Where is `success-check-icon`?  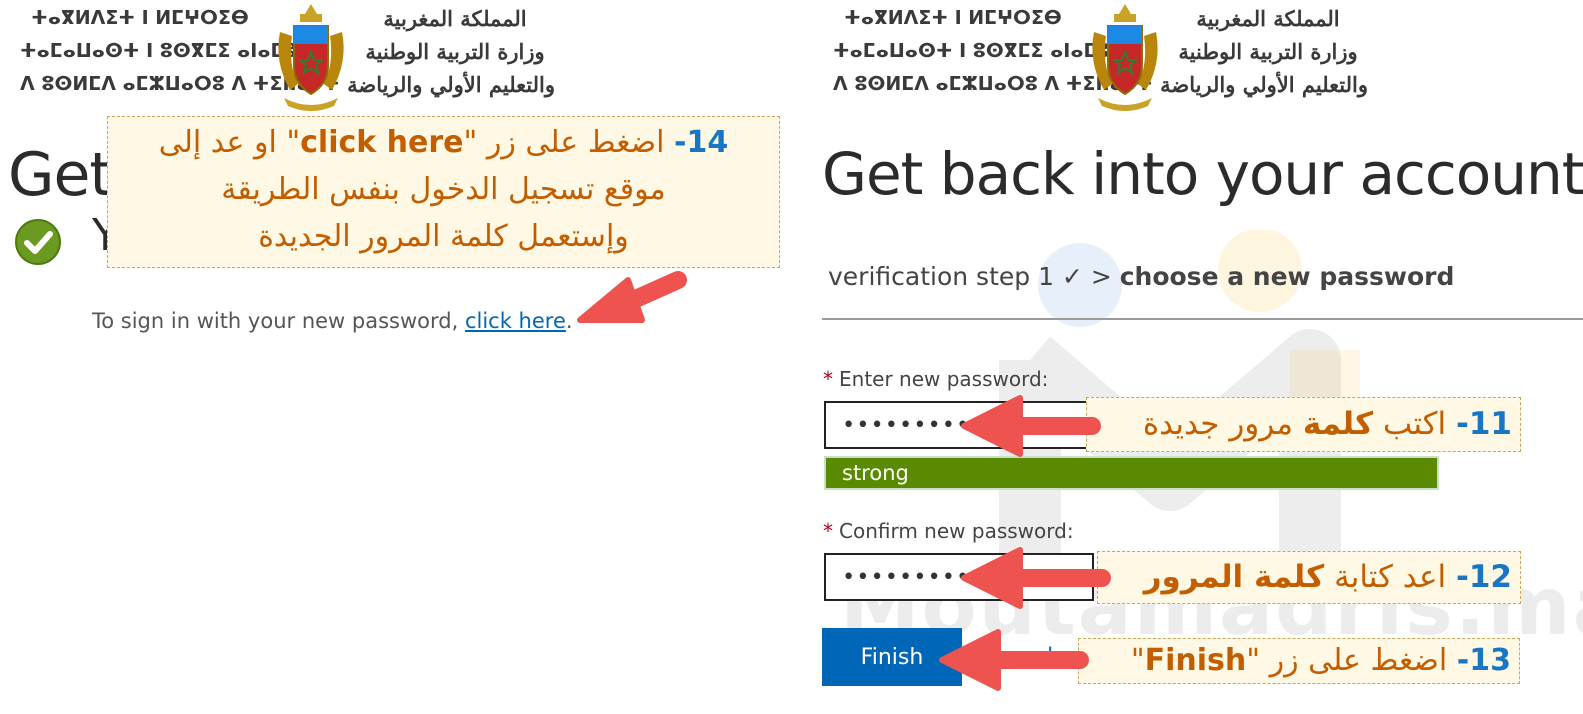 success-check-icon is located at coordinates (38, 242).